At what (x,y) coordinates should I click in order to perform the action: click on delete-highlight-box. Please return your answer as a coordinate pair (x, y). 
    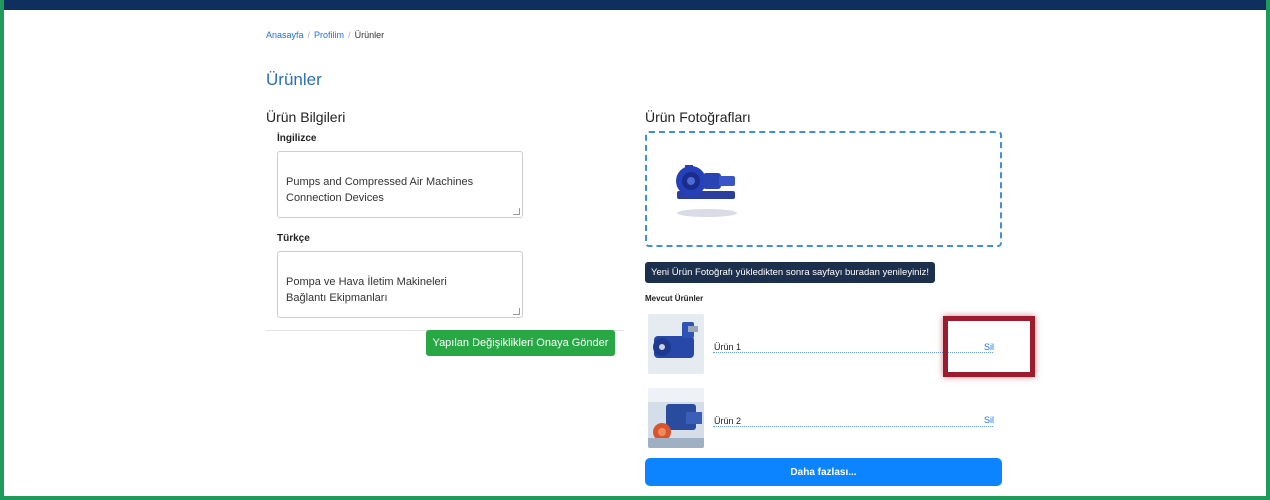
    Looking at the image, I should click on (989, 346).